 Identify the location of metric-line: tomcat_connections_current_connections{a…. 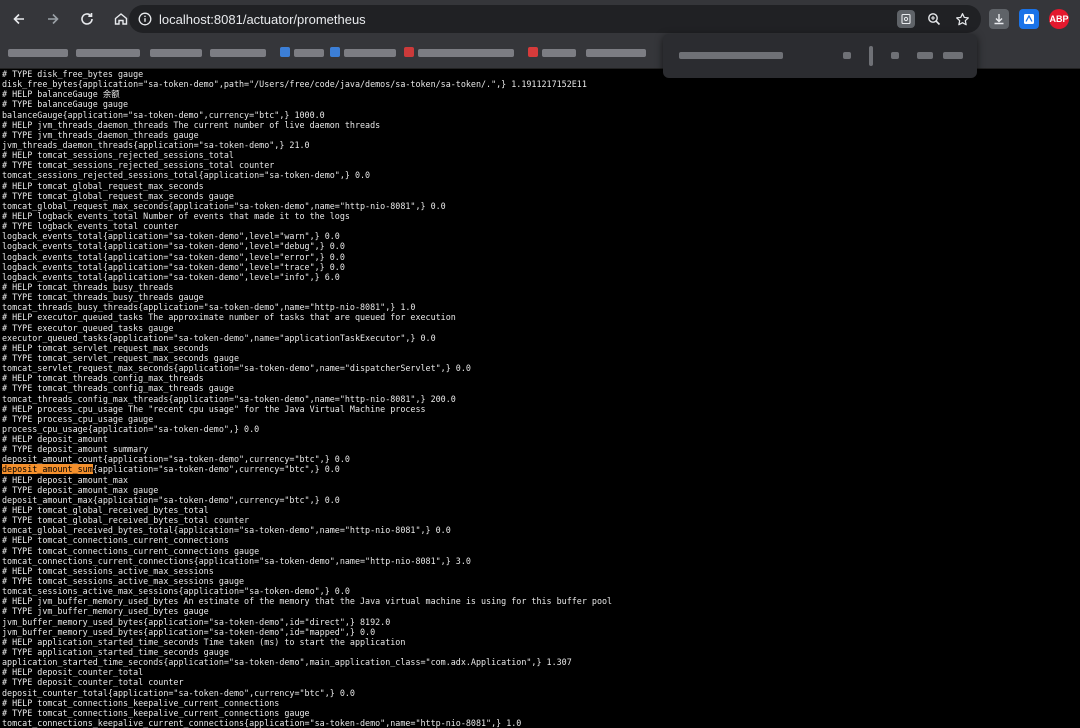
(236, 560).